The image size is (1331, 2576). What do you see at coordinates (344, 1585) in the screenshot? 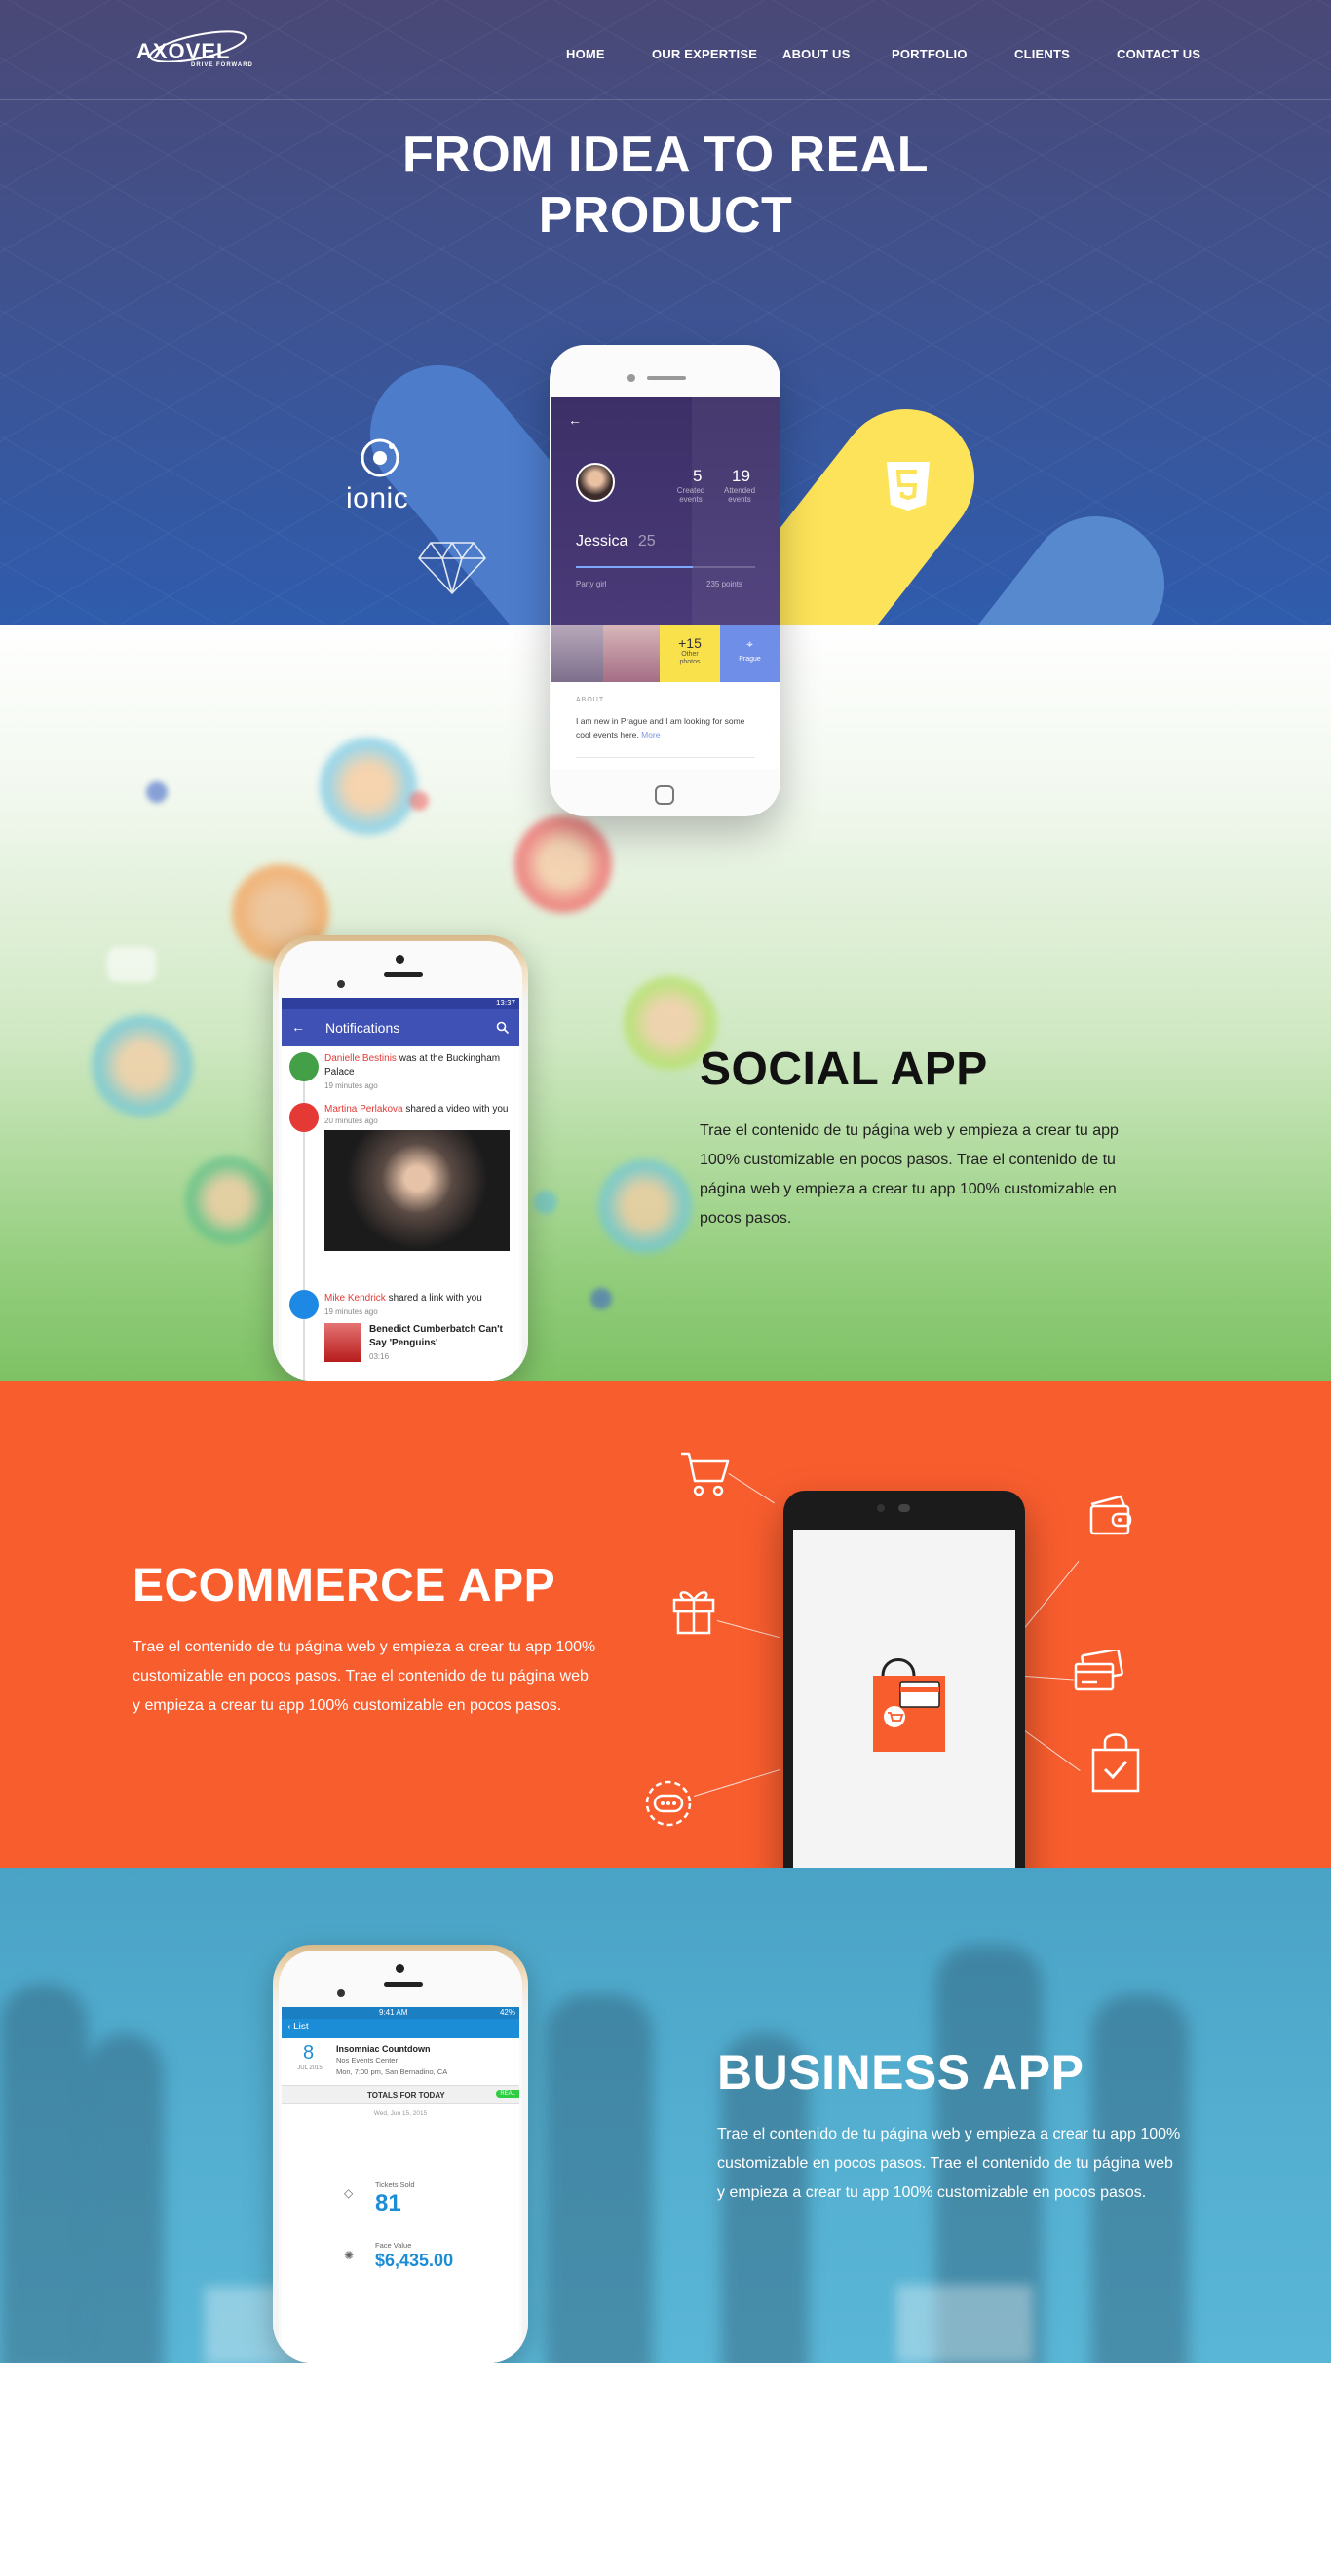
I see `ecommerce-title: ECOMMERCE APP` at bounding box center [344, 1585].